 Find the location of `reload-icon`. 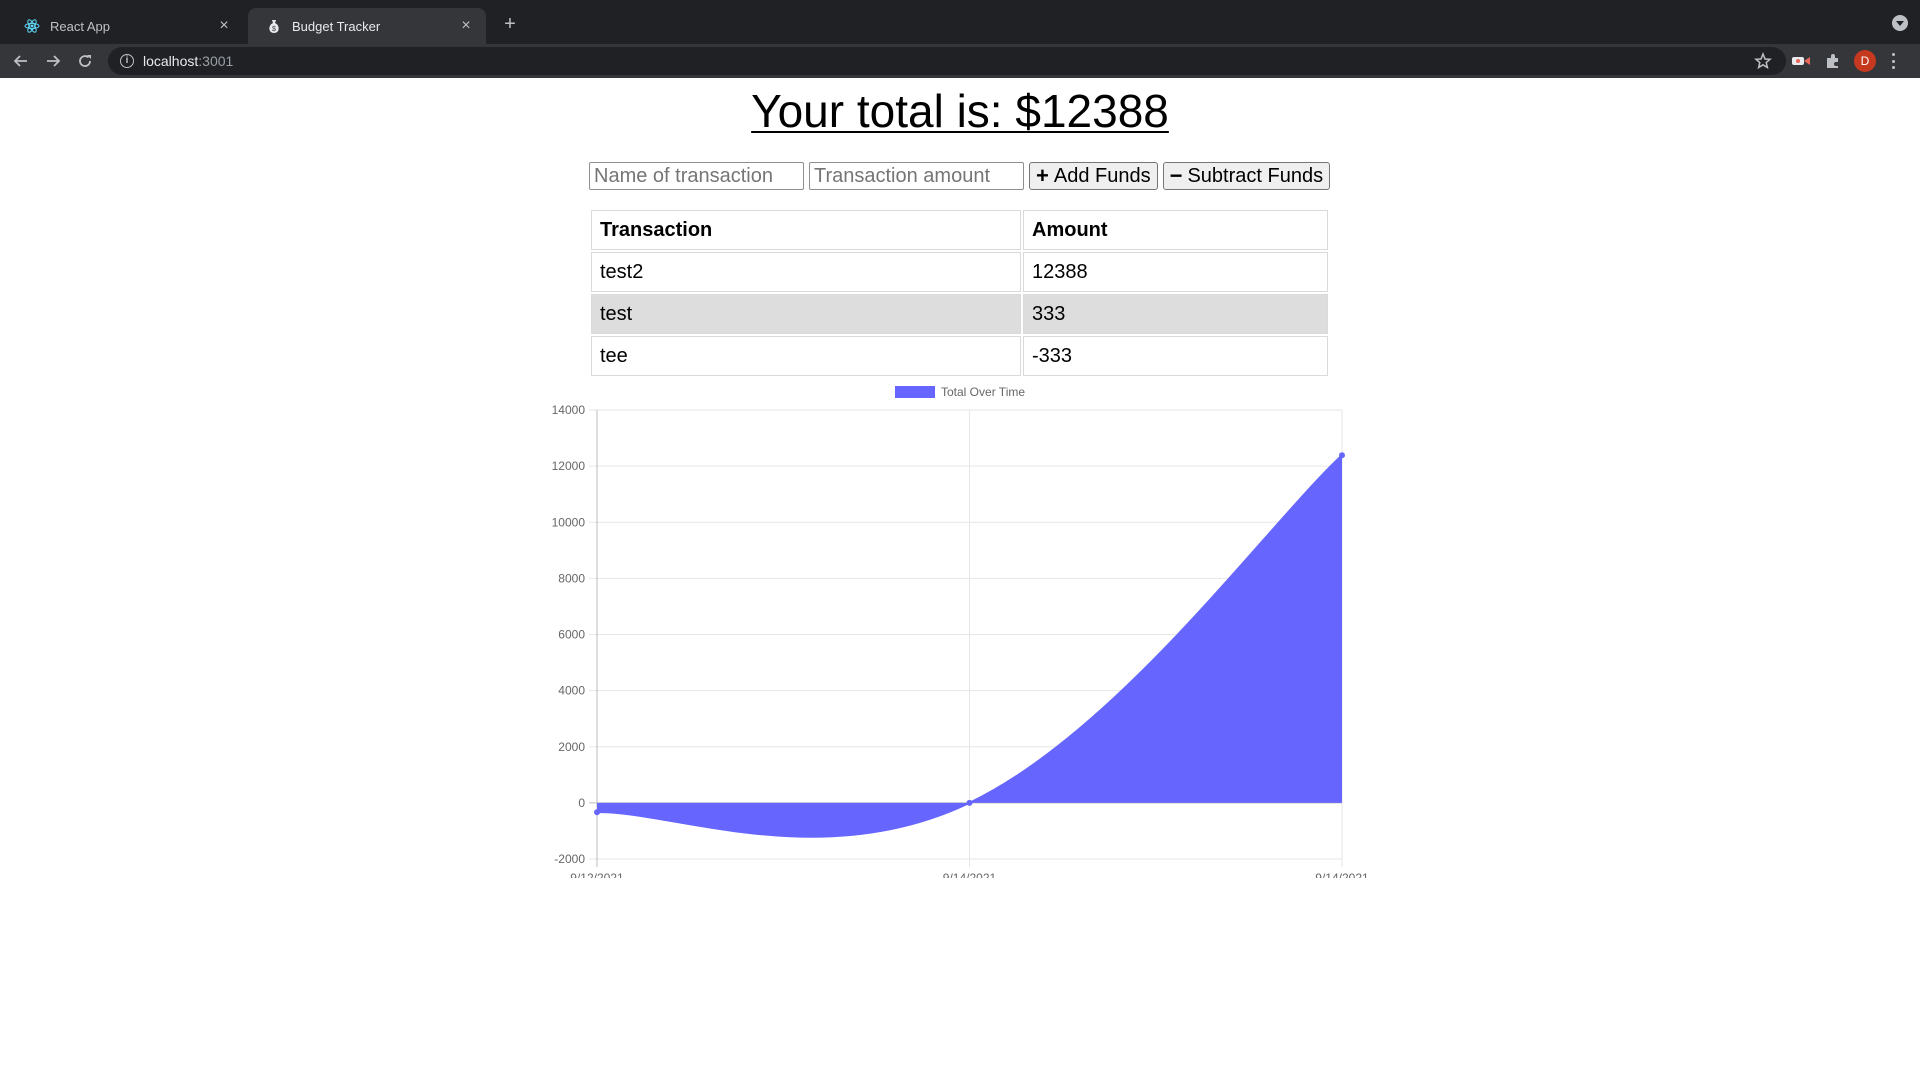

reload-icon is located at coordinates (85, 61).